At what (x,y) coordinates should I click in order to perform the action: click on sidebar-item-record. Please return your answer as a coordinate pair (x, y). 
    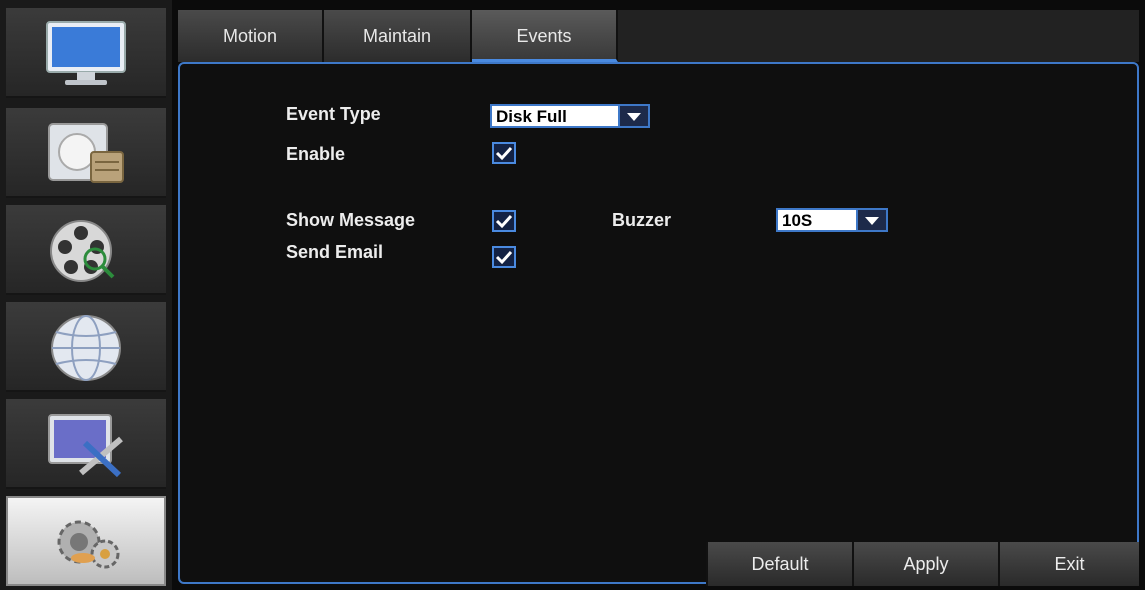
    Looking at the image, I should click on (86, 153).